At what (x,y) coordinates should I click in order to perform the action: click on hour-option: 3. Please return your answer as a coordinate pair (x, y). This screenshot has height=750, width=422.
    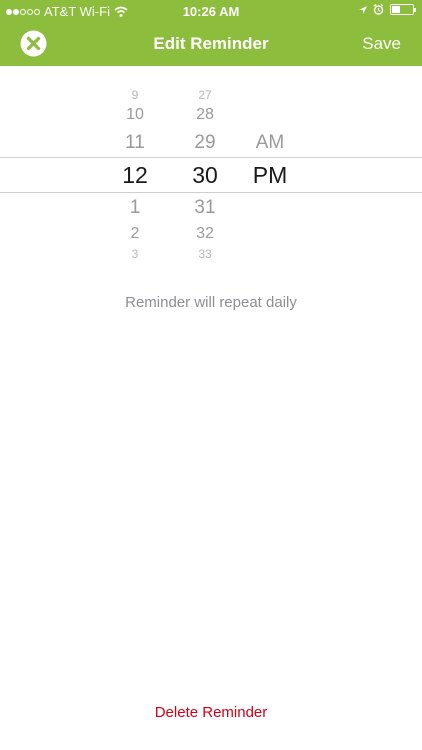
    Looking at the image, I should click on (135, 254).